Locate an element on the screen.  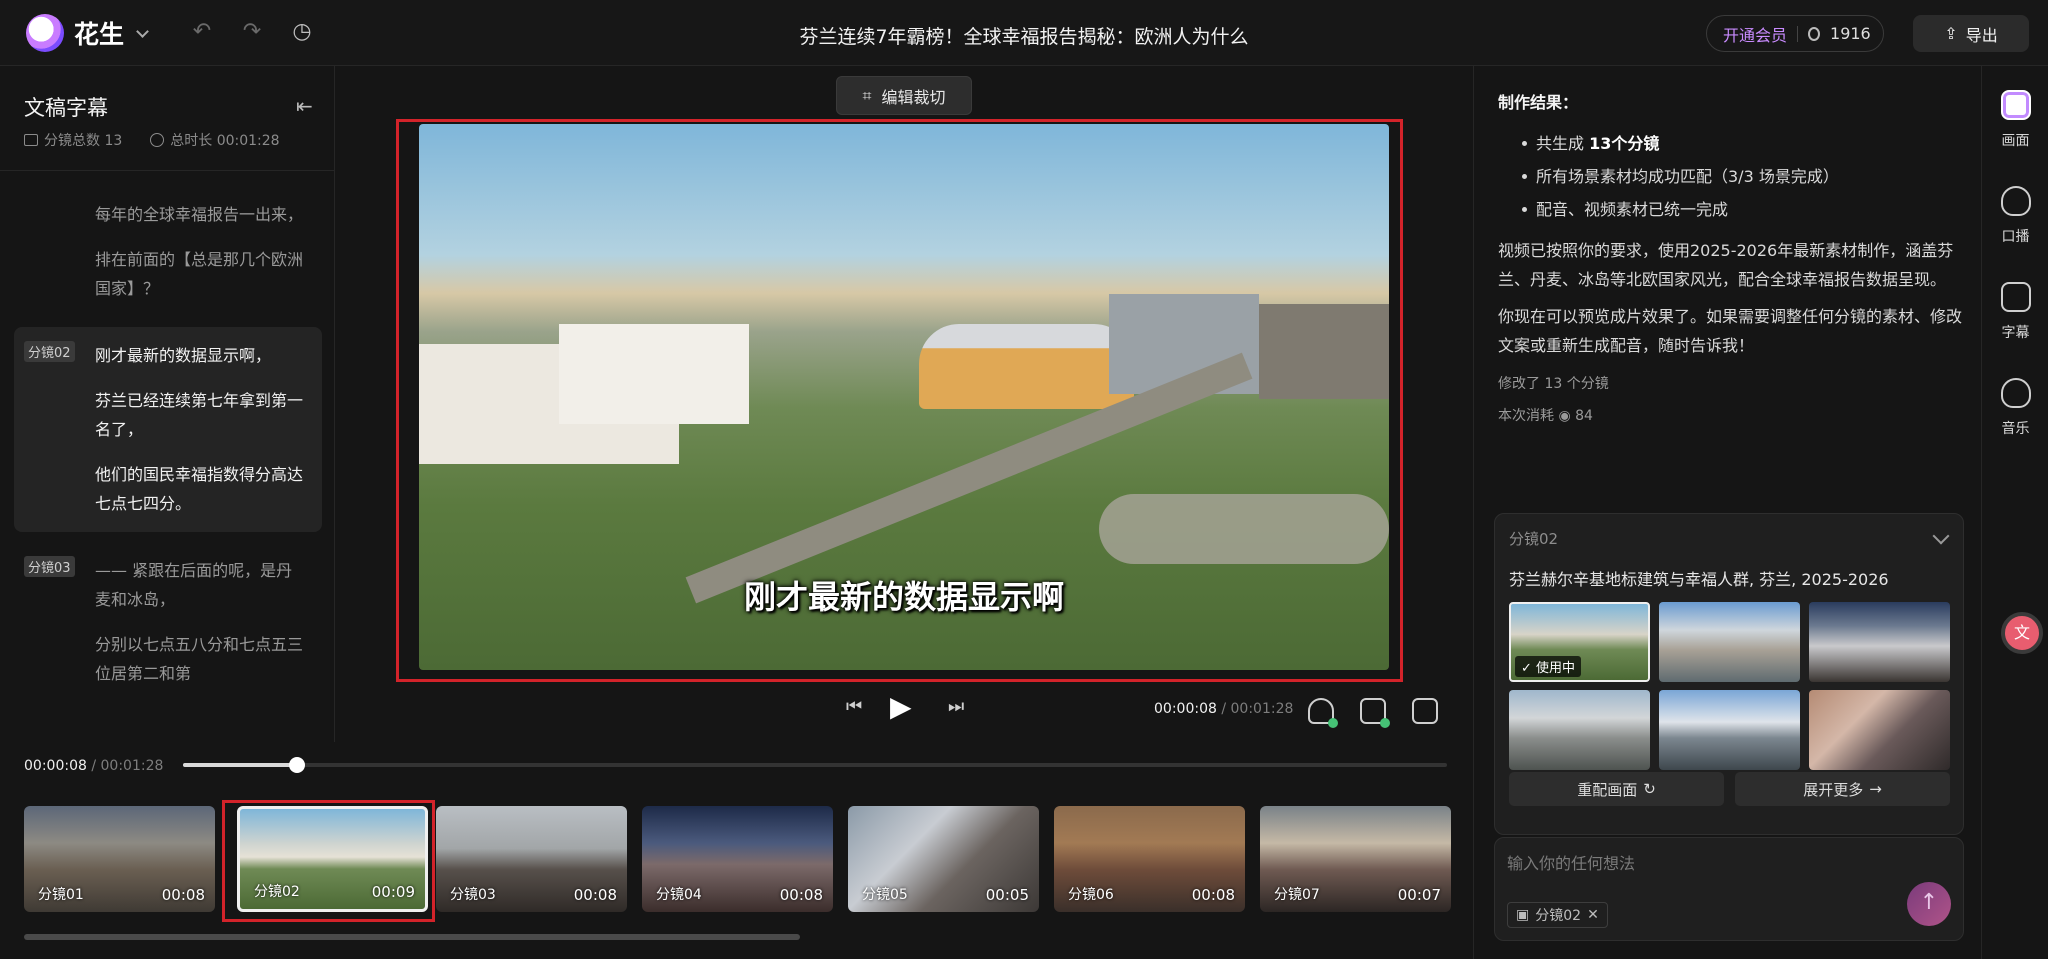
cost-value: 84 is located at coordinates (1584, 416).